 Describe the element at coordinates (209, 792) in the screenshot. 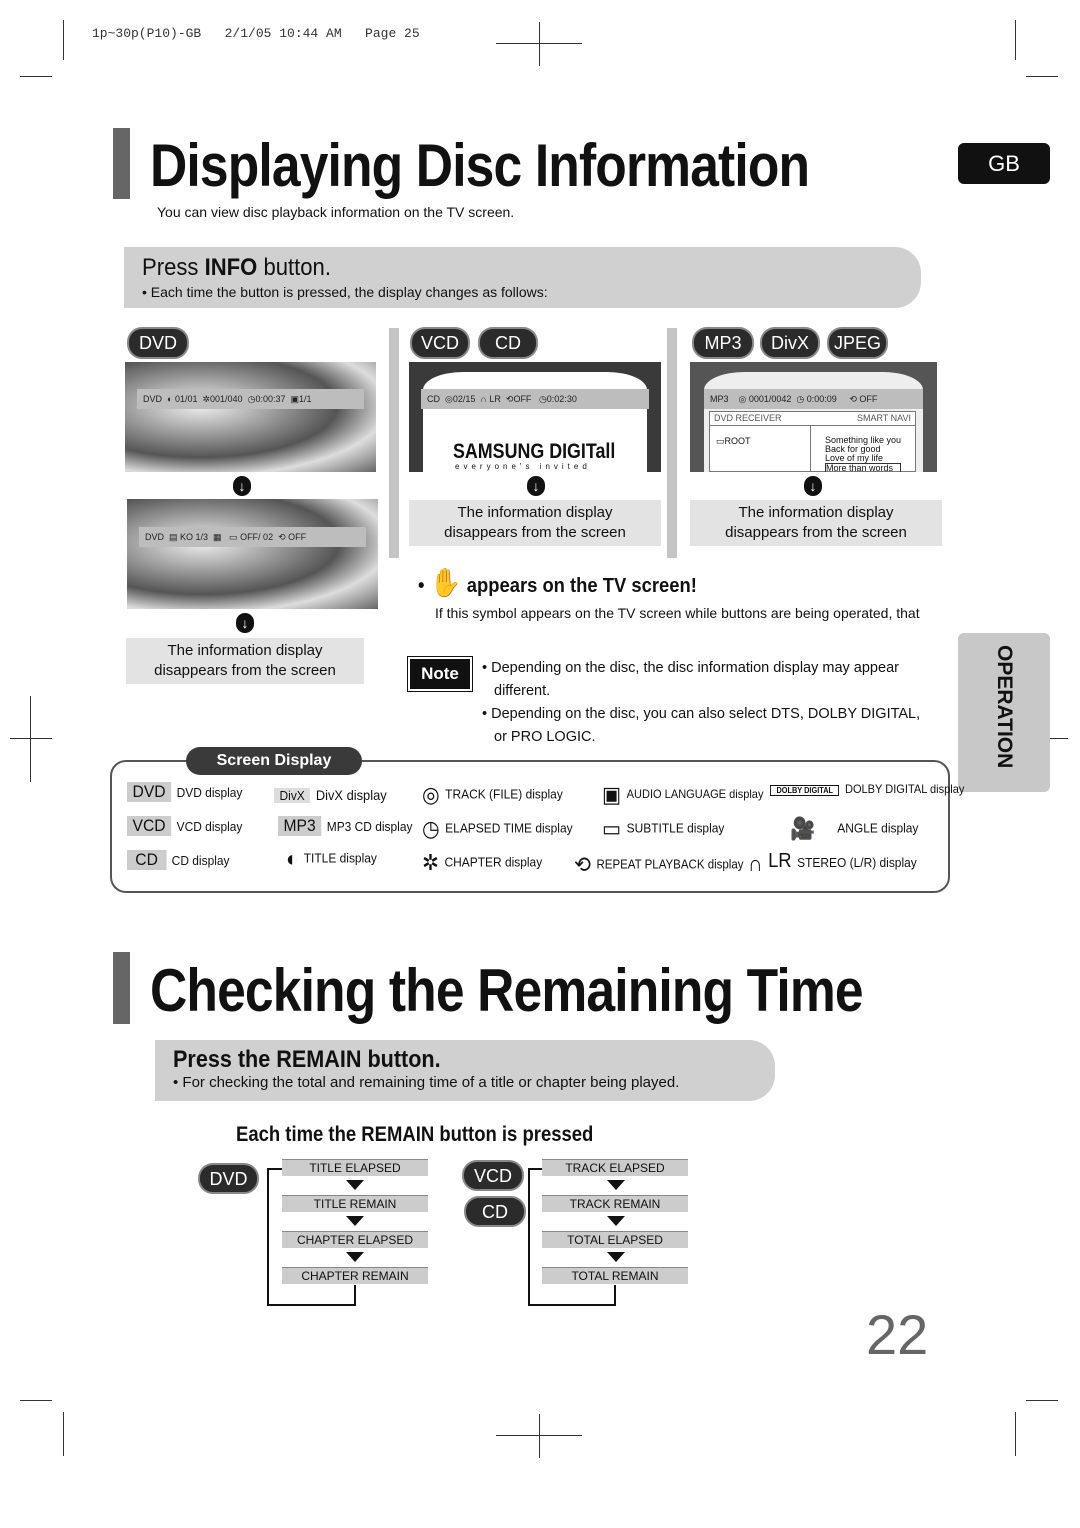

I see `legend-text: DVD display` at that location.